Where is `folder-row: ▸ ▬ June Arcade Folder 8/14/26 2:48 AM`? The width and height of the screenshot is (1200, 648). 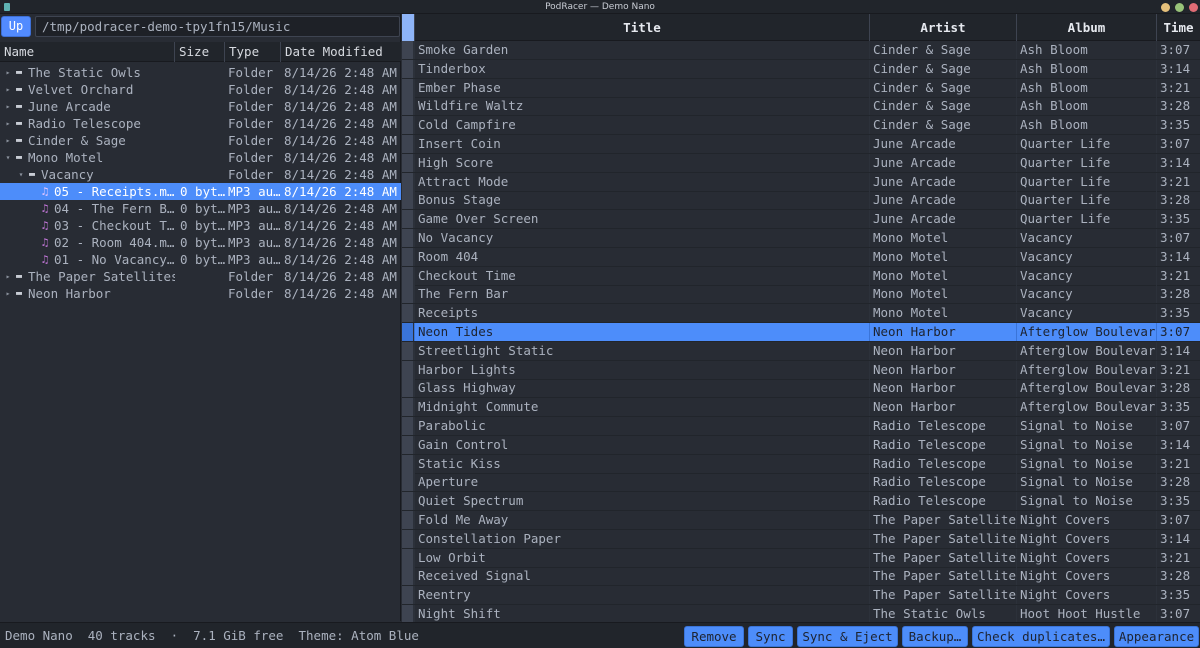 folder-row: ▸ ▬ June Arcade Folder 8/14/26 2:48 AM is located at coordinates (200, 106).